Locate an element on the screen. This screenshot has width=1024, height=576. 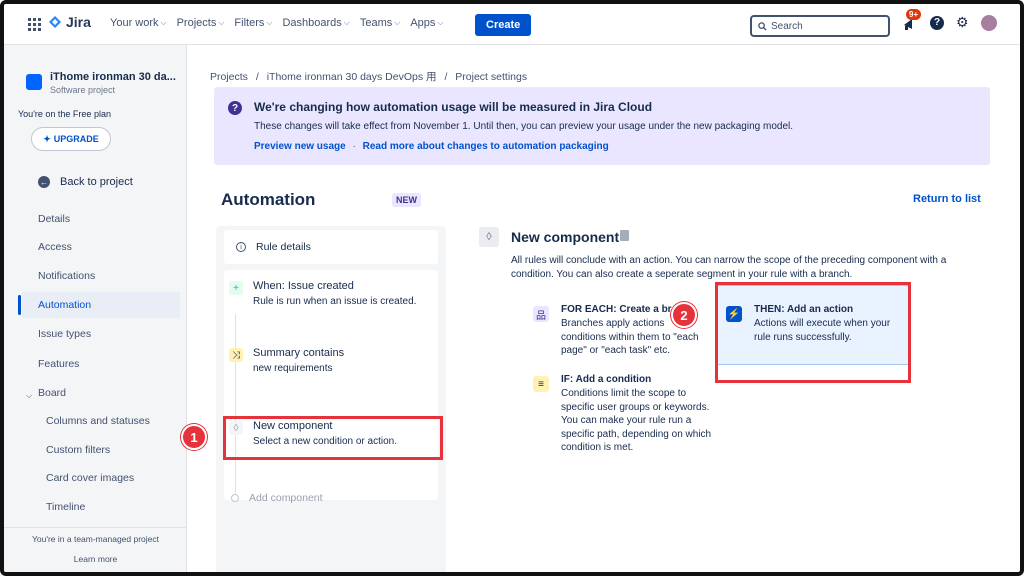
sidebar-item-access: Access is located at coordinates (55, 247).